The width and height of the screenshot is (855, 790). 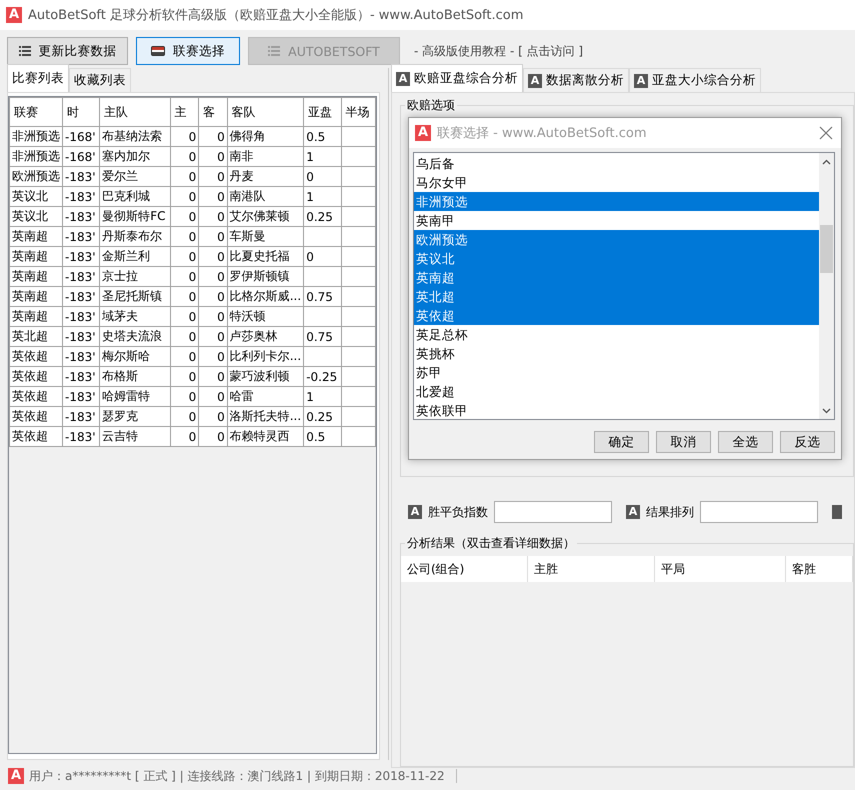 What do you see at coordinates (135, 276) in the screenshot?
I see `table-cell: 京士拉` at bounding box center [135, 276].